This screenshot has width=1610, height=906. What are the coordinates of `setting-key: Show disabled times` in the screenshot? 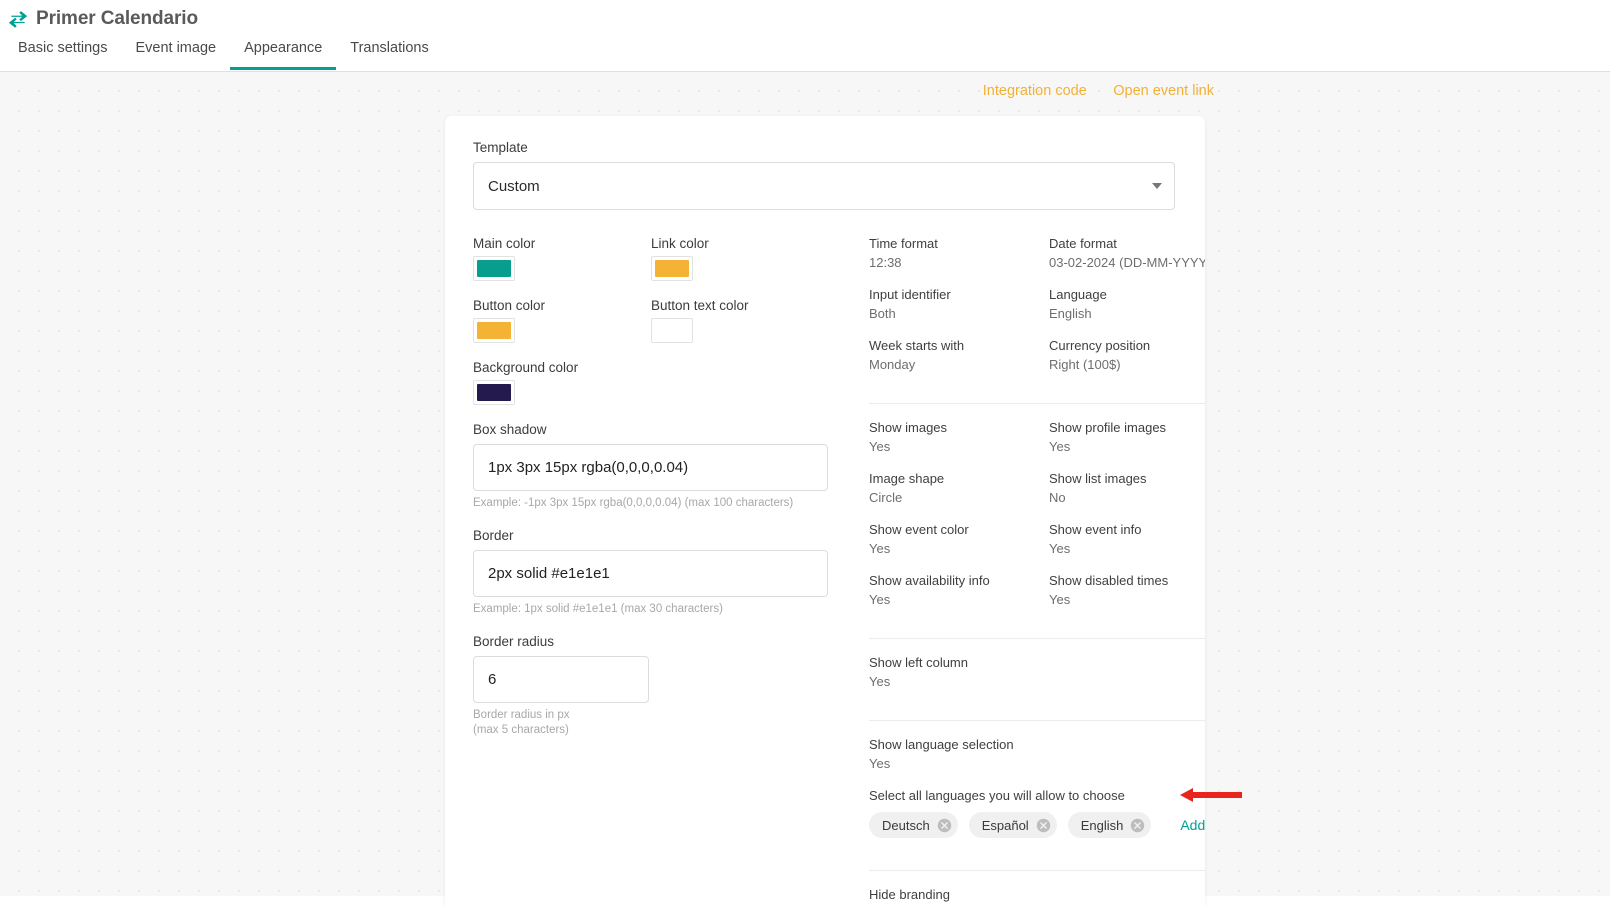 It's located at (1109, 580).